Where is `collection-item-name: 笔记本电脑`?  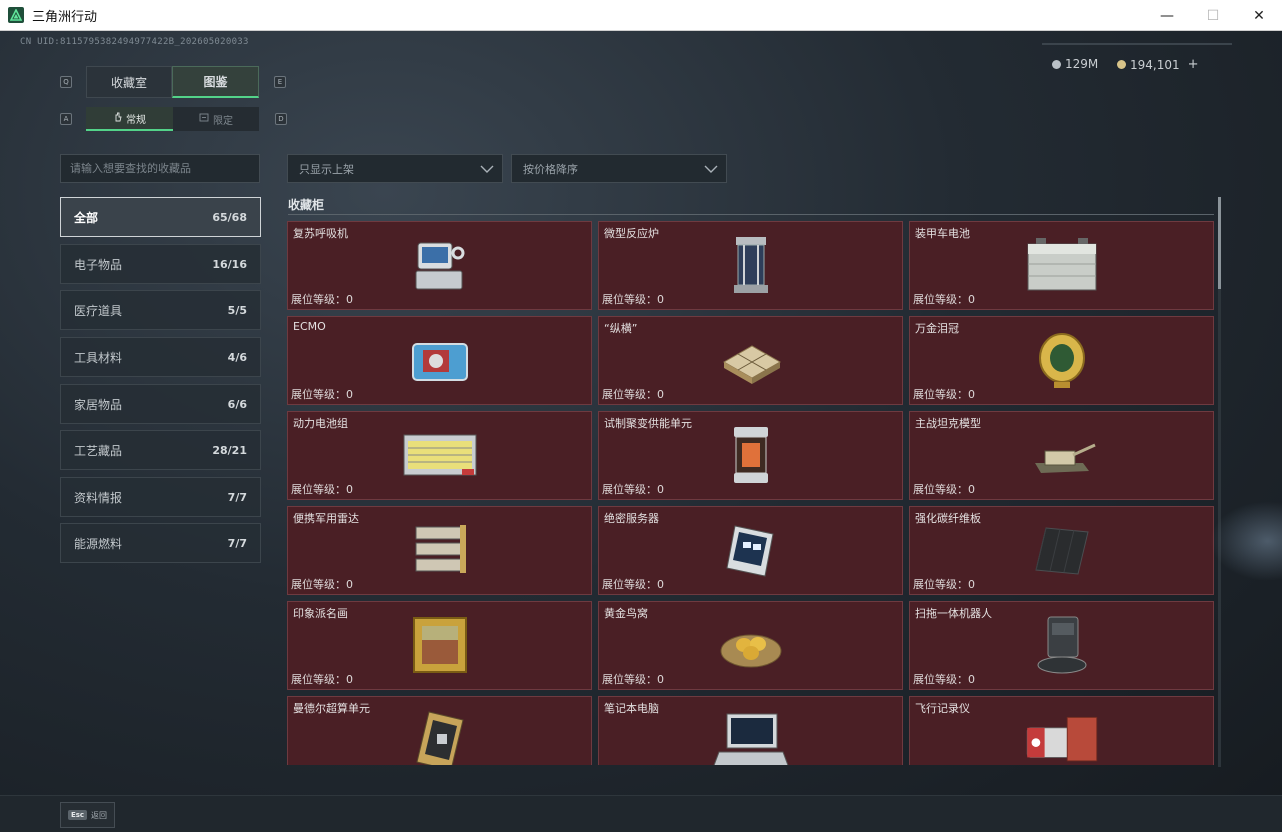 collection-item-name: 笔记本电脑 is located at coordinates (631, 708).